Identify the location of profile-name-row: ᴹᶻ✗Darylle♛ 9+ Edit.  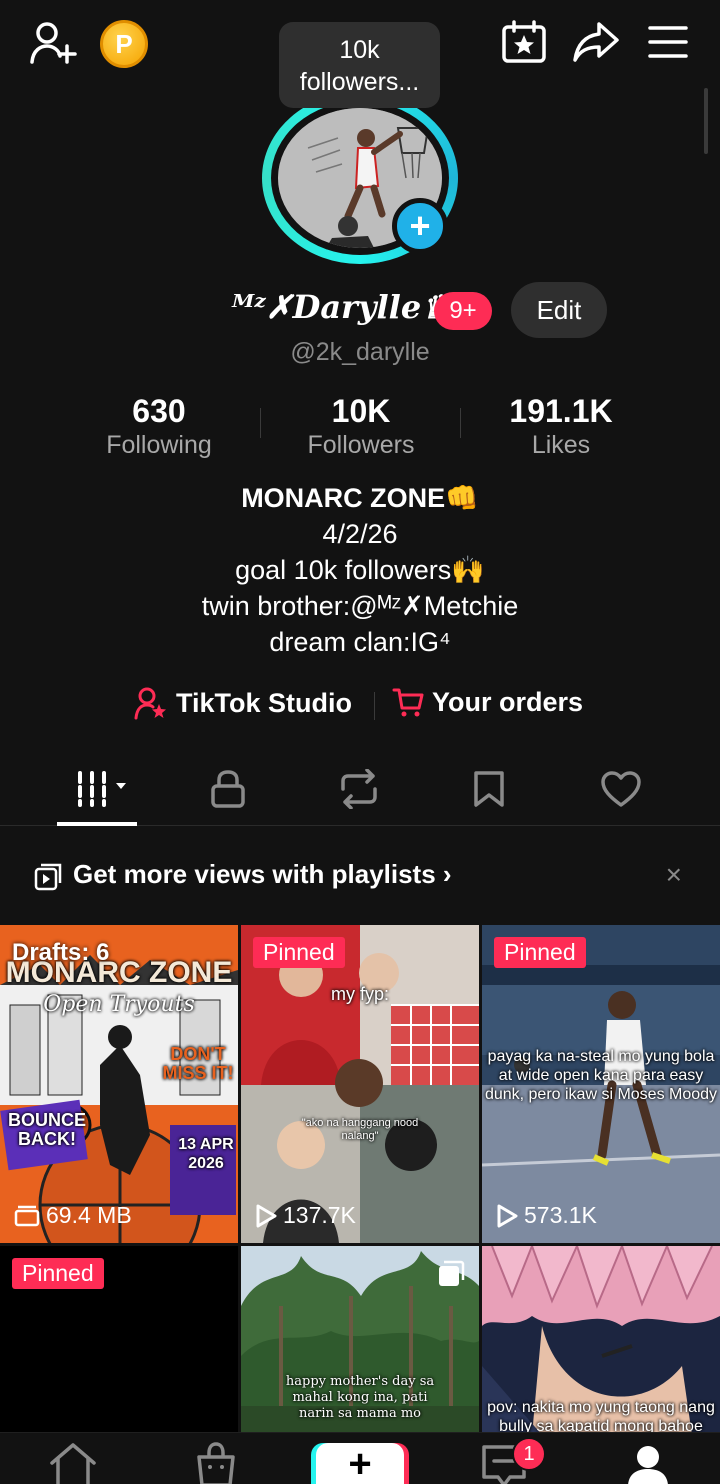
(360, 310).